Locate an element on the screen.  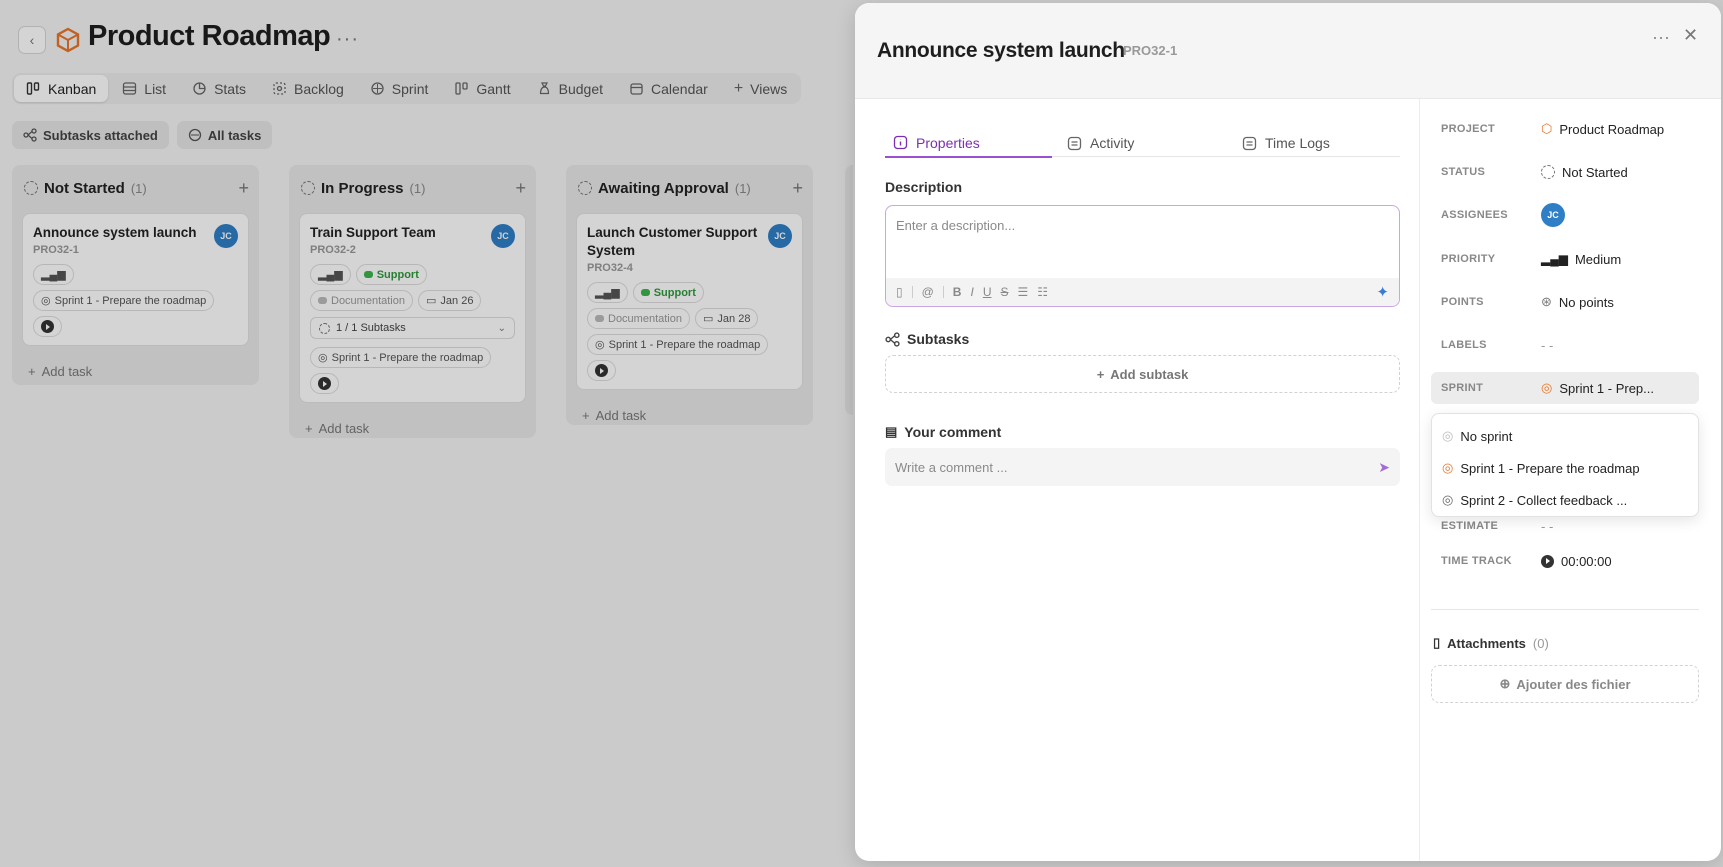
tab-time-logs: Time Logs is located at coordinates (1286, 143).